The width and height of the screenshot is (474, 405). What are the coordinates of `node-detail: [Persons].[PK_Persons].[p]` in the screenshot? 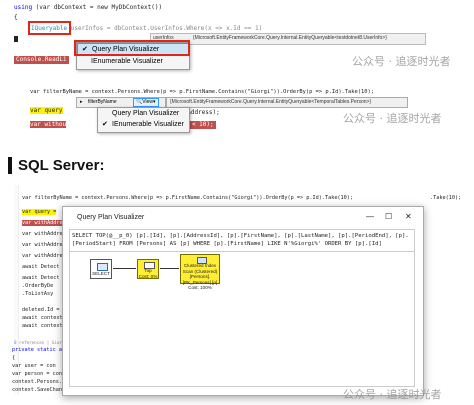 It's located at (200, 279).